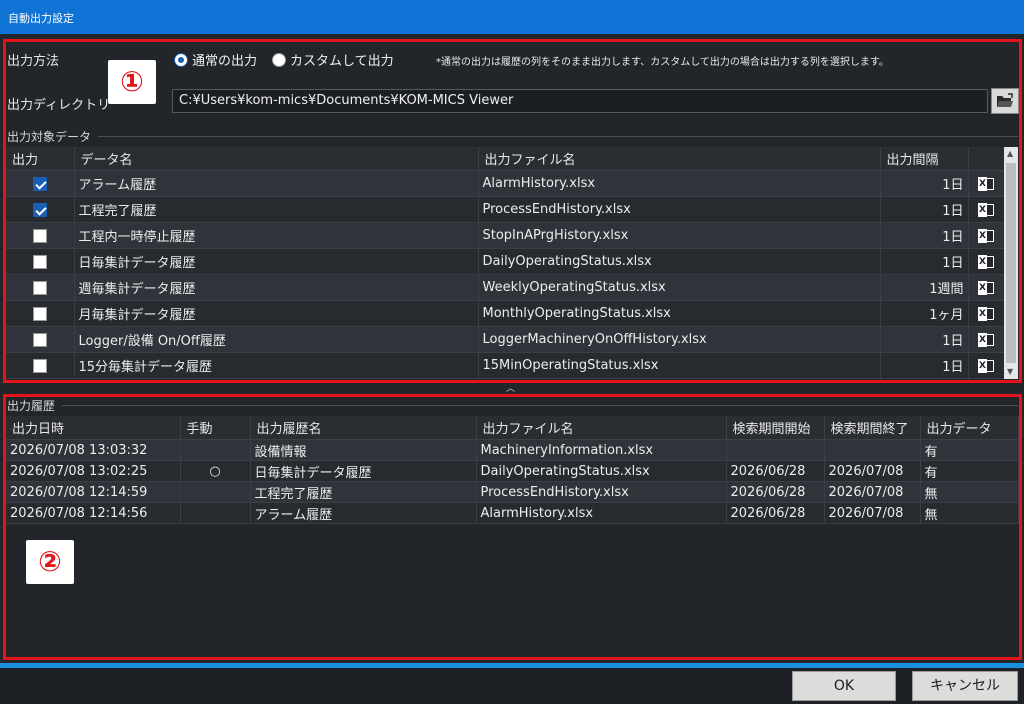 Image resolution: width=1024 pixels, height=704 pixels. I want to click on history-name-cell: 日毎集計データ履歴, so click(363, 471).